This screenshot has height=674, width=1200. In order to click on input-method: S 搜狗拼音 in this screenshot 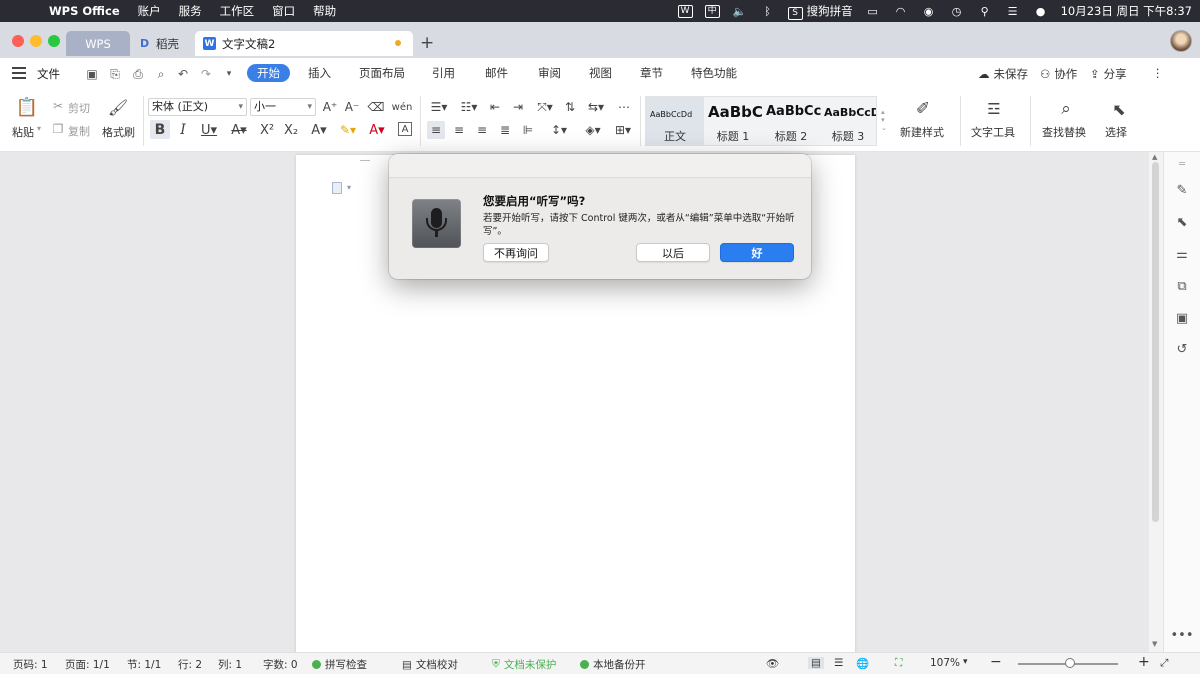, I will do `click(820, 11)`.